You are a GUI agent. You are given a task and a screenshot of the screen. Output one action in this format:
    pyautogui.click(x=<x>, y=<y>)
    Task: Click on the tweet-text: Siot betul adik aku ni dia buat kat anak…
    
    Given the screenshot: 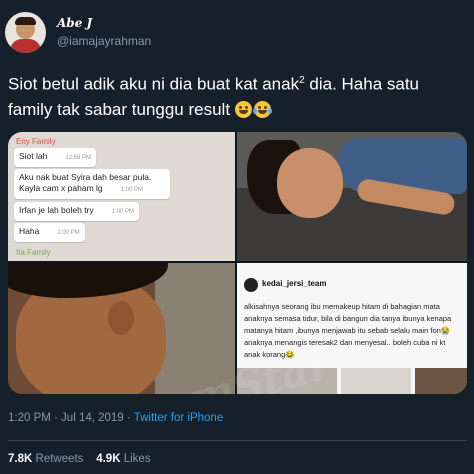 What is the action you would take?
    pyautogui.click(x=214, y=96)
    